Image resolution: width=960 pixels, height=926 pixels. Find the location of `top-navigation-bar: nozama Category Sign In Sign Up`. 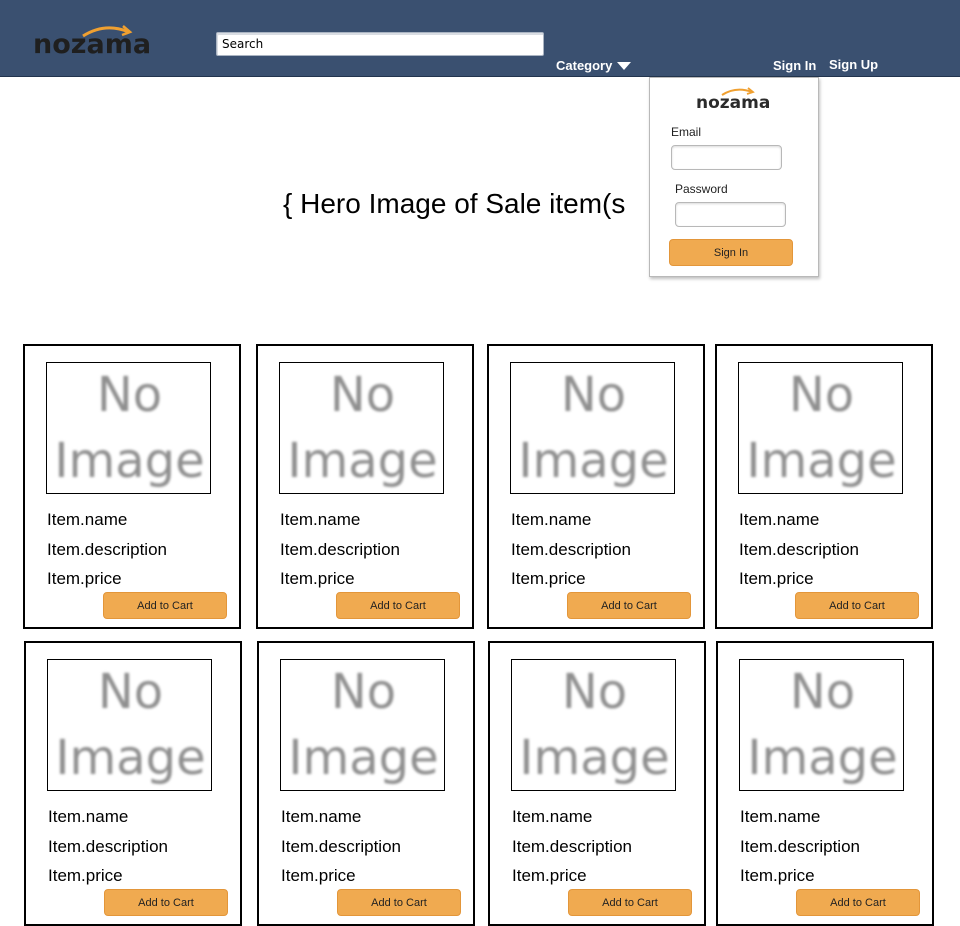

top-navigation-bar: nozama Category Sign In Sign Up is located at coordinates (480, 38).